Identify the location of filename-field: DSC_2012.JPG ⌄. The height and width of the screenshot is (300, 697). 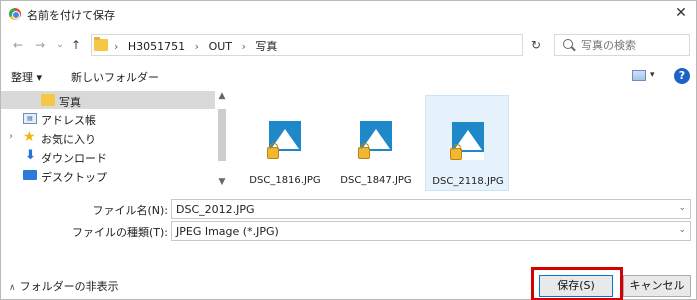
(431, 209).